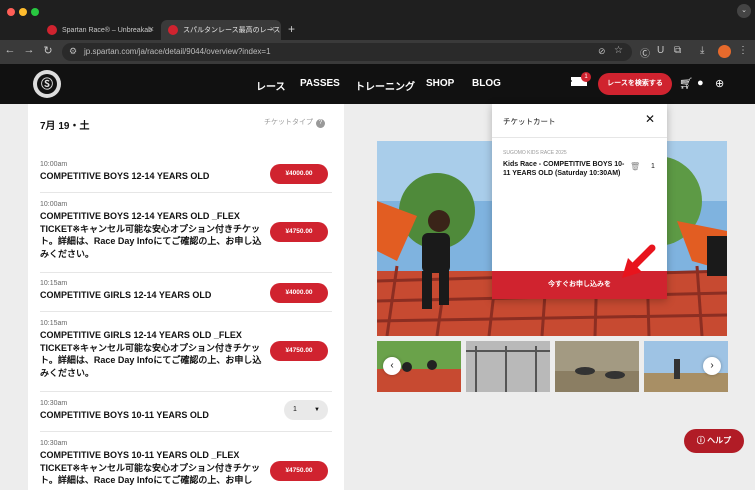 Image resolution: width=755 pixels, height=490 pixels. What do you see at coordinates (618, 50) in the screenshot?
I see `bookmark-star-icon: ☆` at bounding box center [618, 50].